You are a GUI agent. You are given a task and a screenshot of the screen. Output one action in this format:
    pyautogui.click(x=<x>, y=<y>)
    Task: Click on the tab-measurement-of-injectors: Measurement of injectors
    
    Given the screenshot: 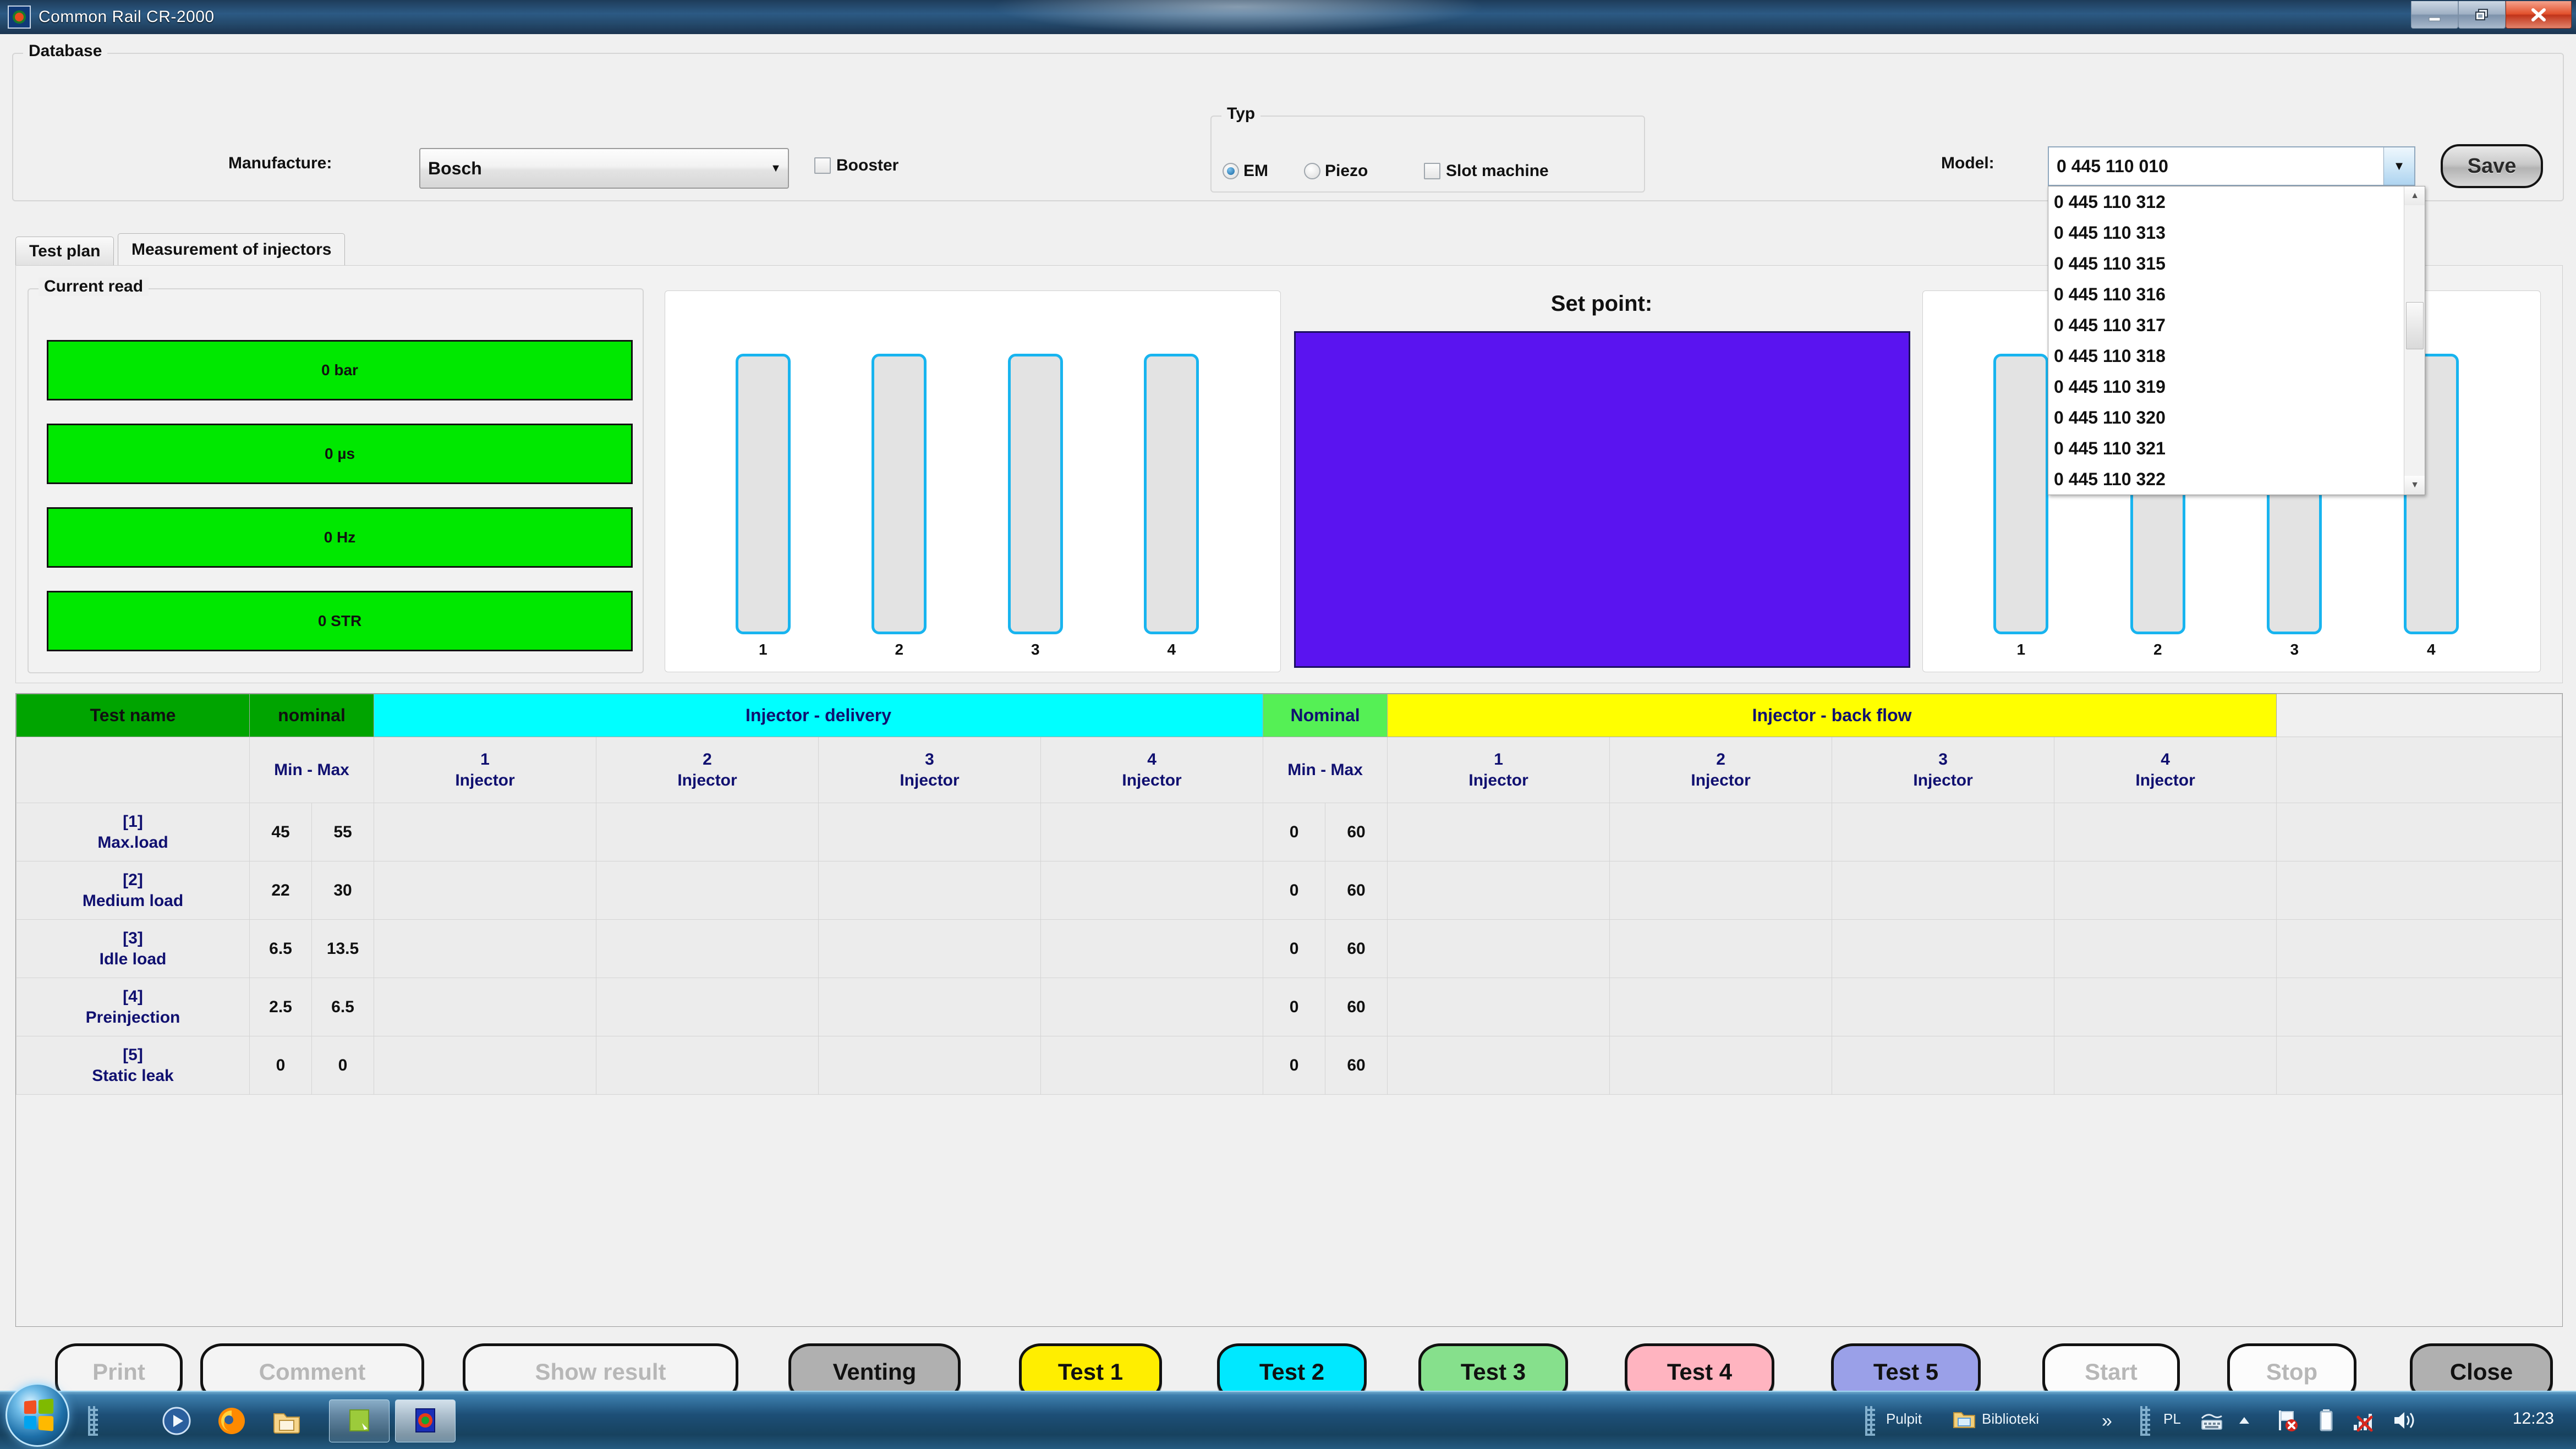 What is the action you would take?
    pyautogui.click(x=232, y=249)
    